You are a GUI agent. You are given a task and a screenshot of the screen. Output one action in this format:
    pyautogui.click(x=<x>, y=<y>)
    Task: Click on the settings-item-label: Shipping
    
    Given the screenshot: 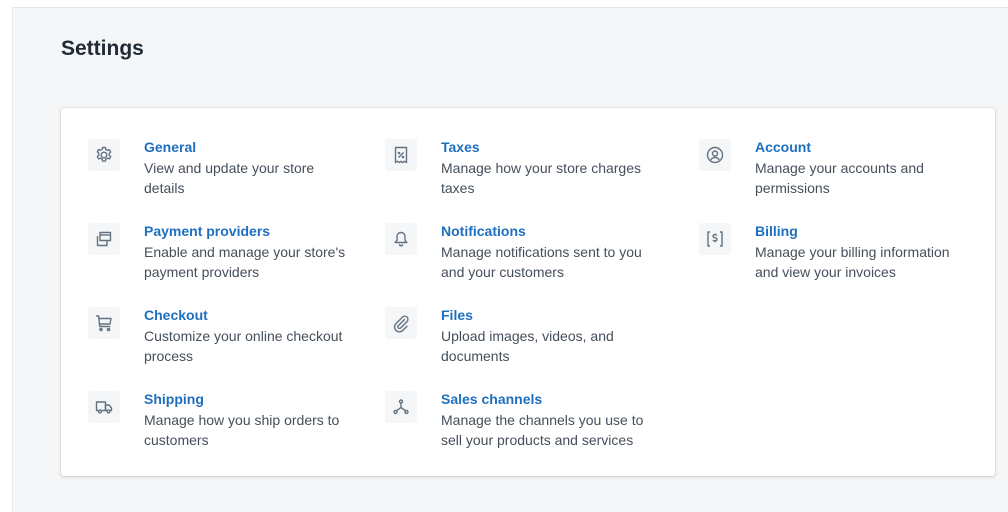 What is the action you would take?
    pyautogui.click(x=174, y=399)
    